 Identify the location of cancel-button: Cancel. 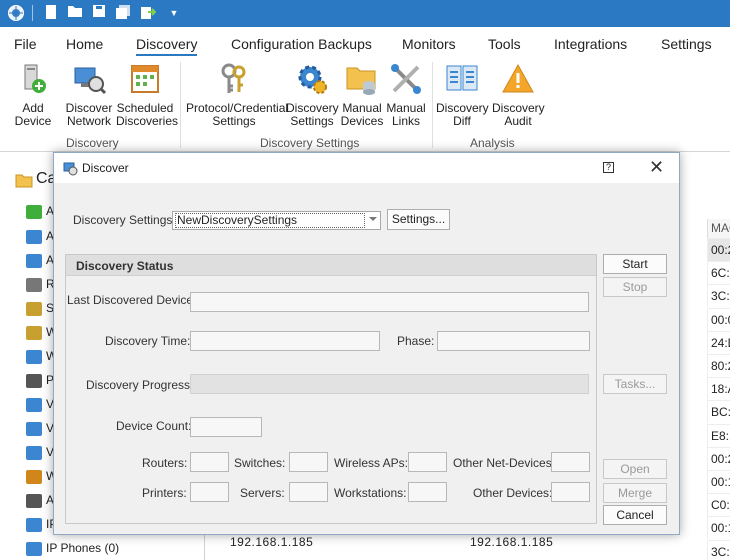
(635, 515).